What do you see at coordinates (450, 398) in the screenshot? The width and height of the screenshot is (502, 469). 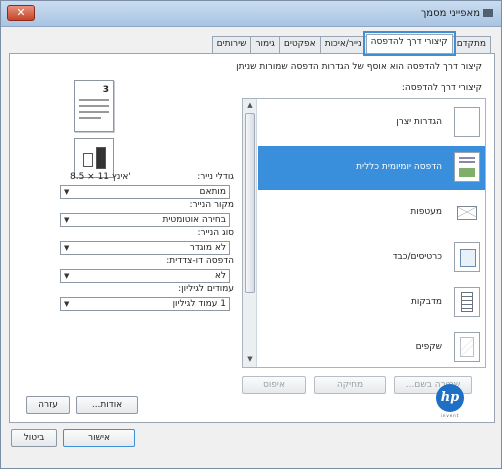 I see `hp-logo: hp` at bounding box center [450, 398].